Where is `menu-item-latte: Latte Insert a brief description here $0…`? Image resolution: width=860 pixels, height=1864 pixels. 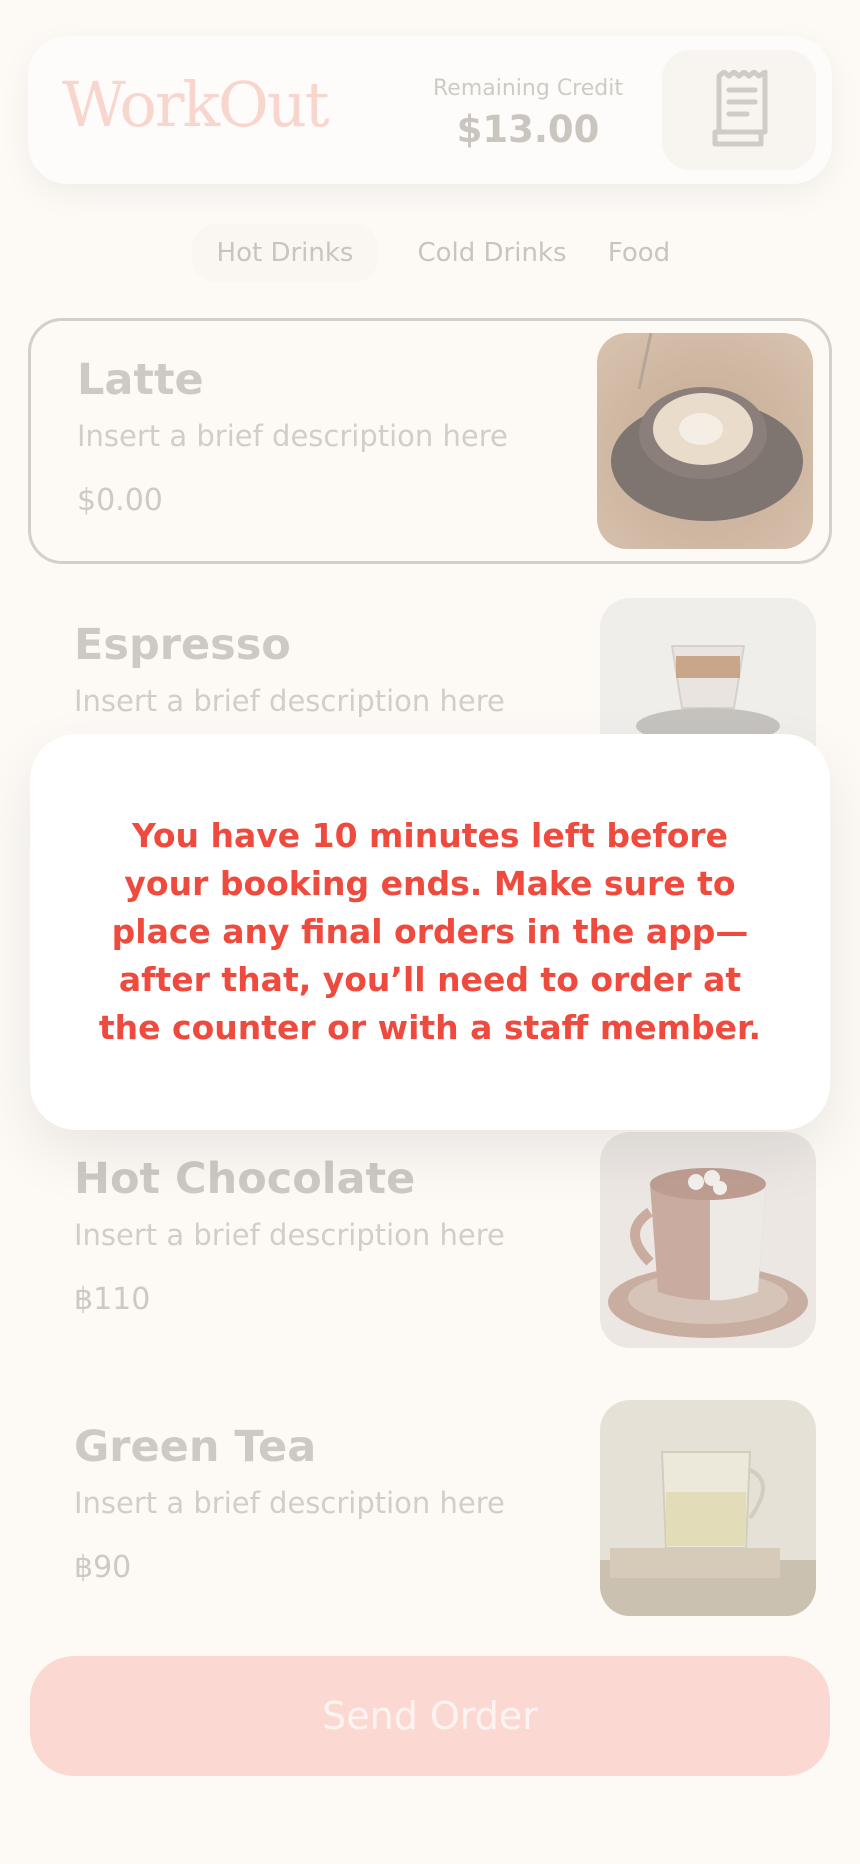 menu-item-latte: Latte Insert a brief description here $0… is located at coordinates (430, 441).